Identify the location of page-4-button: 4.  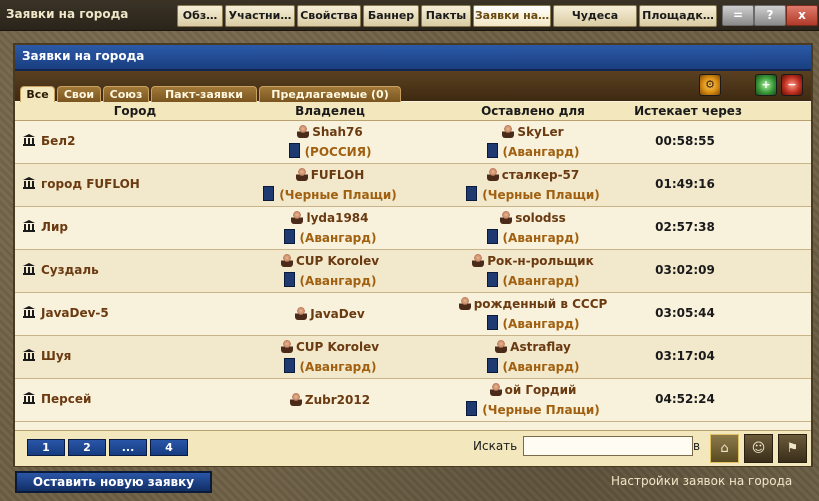
(169, 447).